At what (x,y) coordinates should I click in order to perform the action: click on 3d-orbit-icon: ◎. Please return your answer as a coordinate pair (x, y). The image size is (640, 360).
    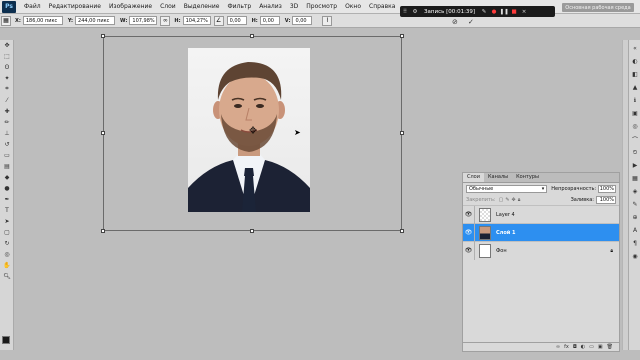
    Looking at the image, I should click on (7, 254).